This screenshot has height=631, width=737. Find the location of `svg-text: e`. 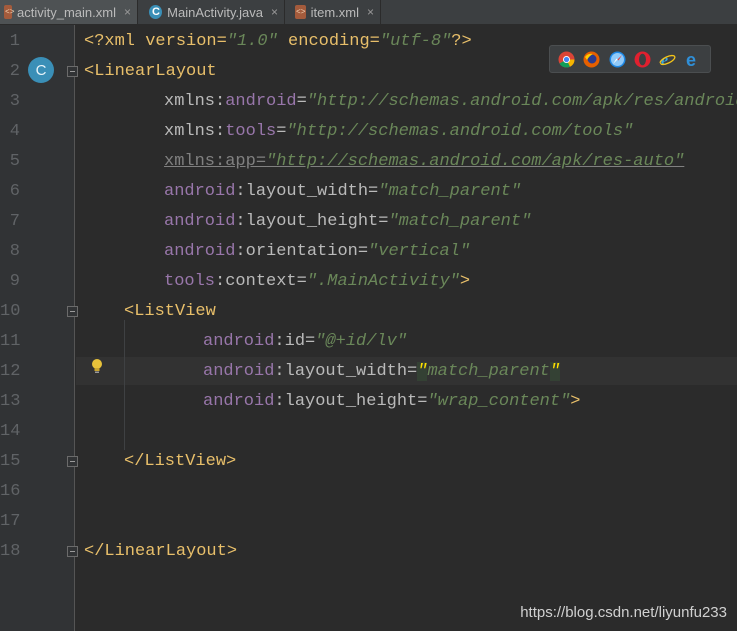

svg-text: e is located at coordinates (691, 59).